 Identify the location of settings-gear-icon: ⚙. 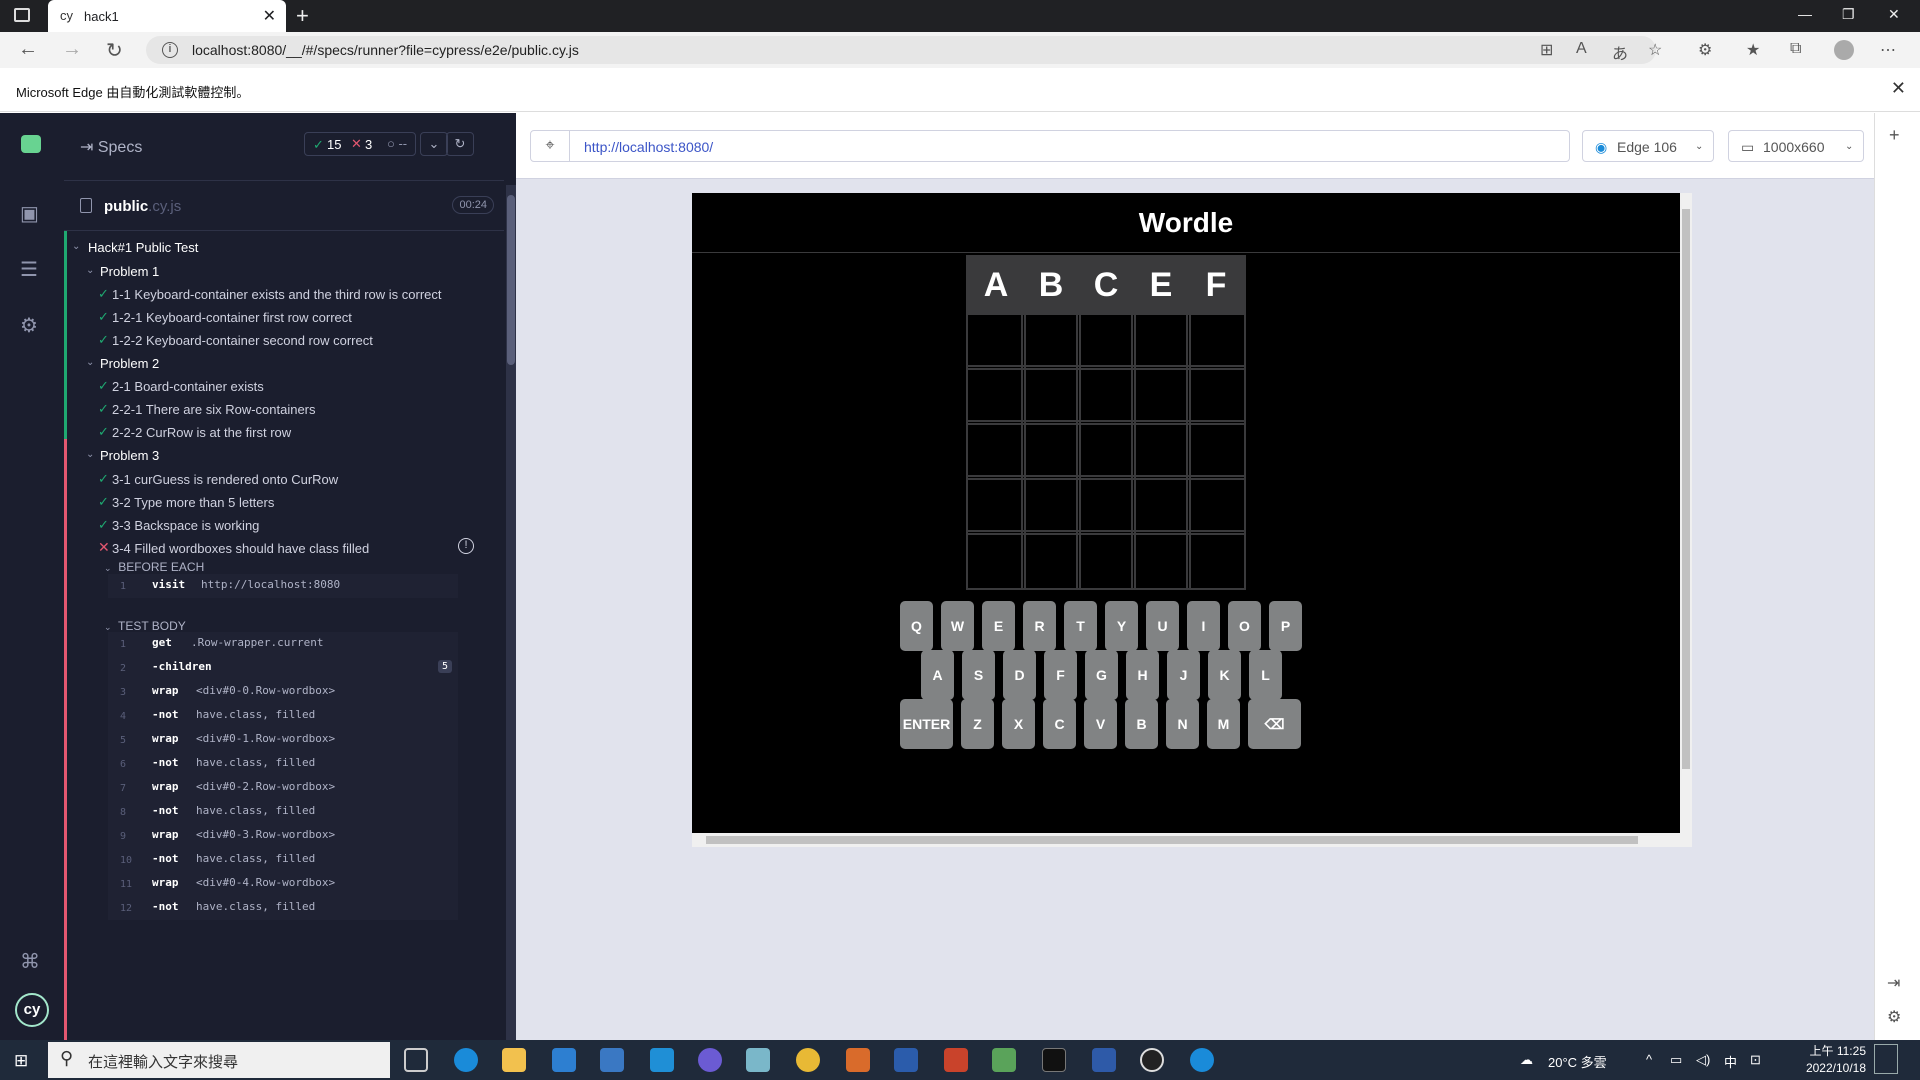
(29, 325).